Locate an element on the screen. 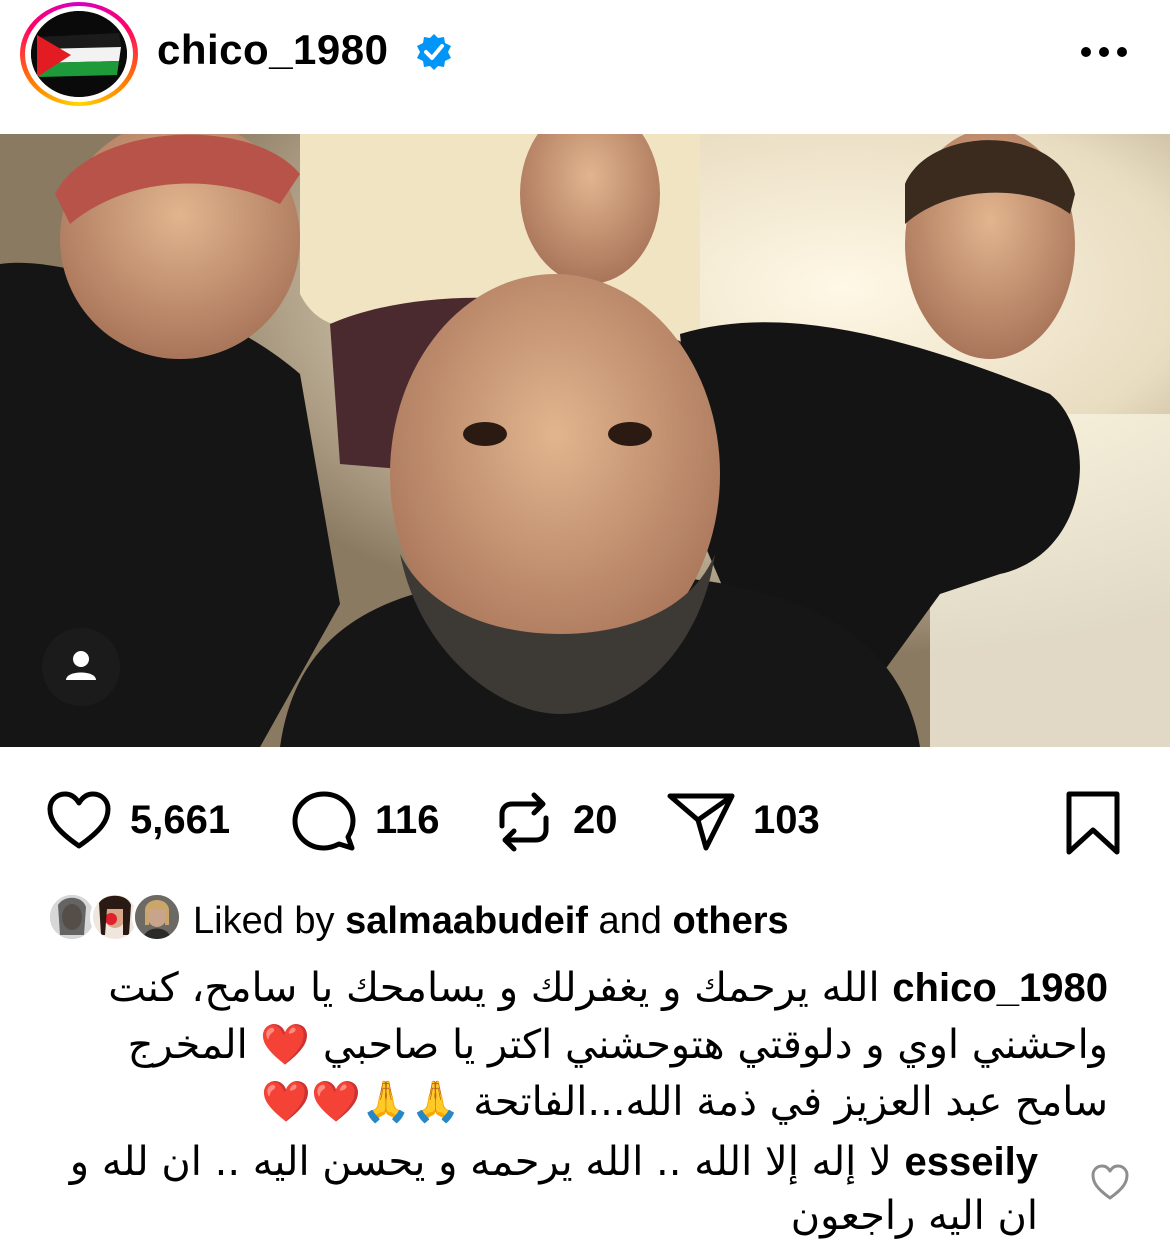 This screenshot has height=1246, width=1170. shares-count: 103 is located at coordinates (786, 820).